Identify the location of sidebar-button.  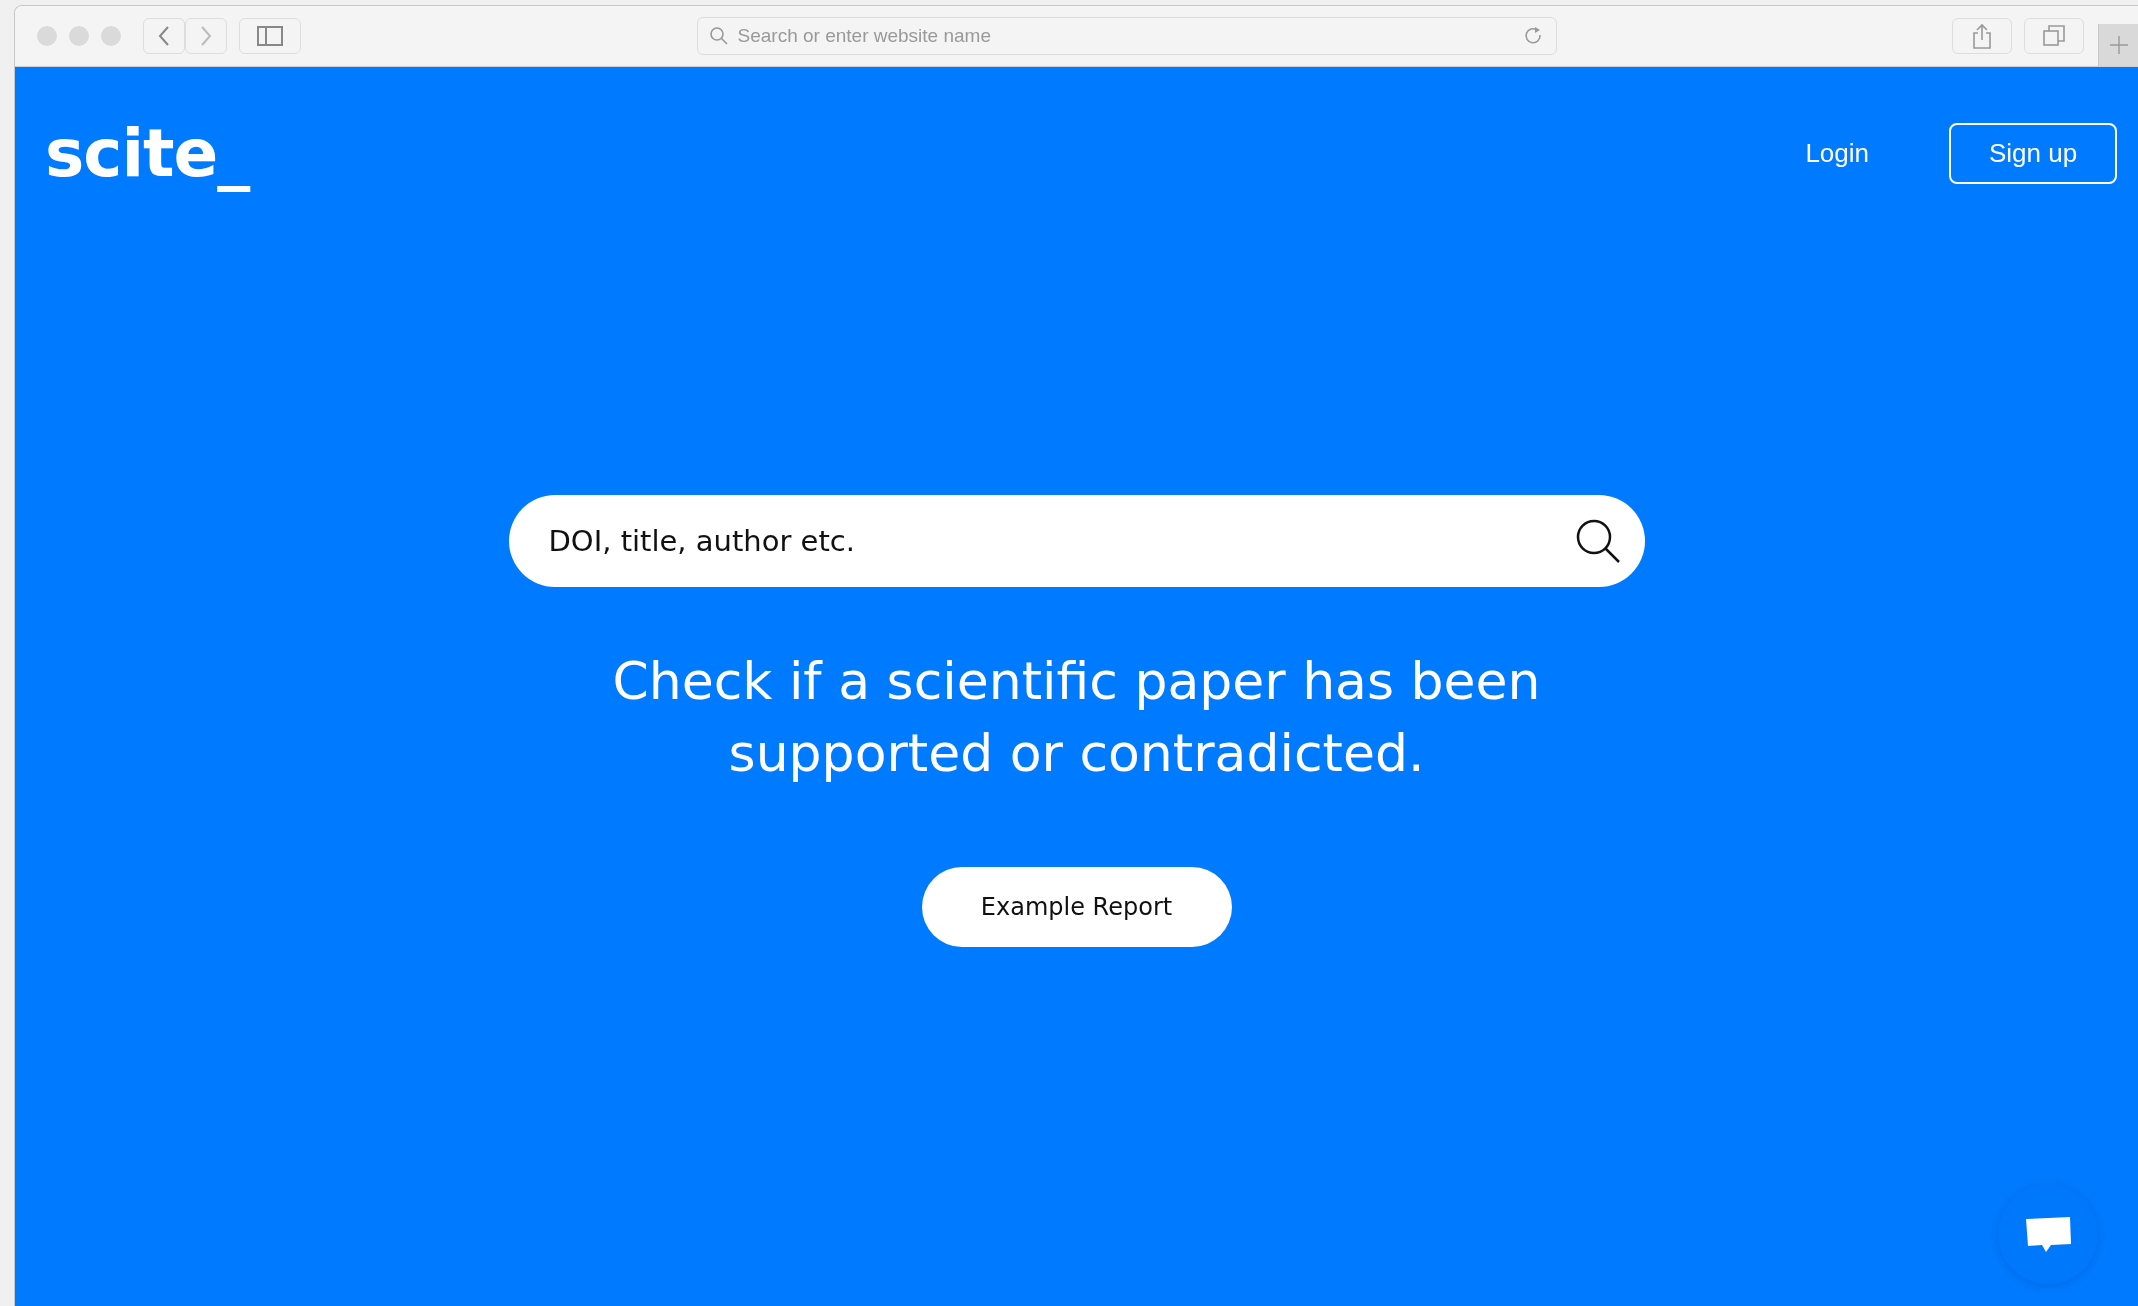
(270, 36).